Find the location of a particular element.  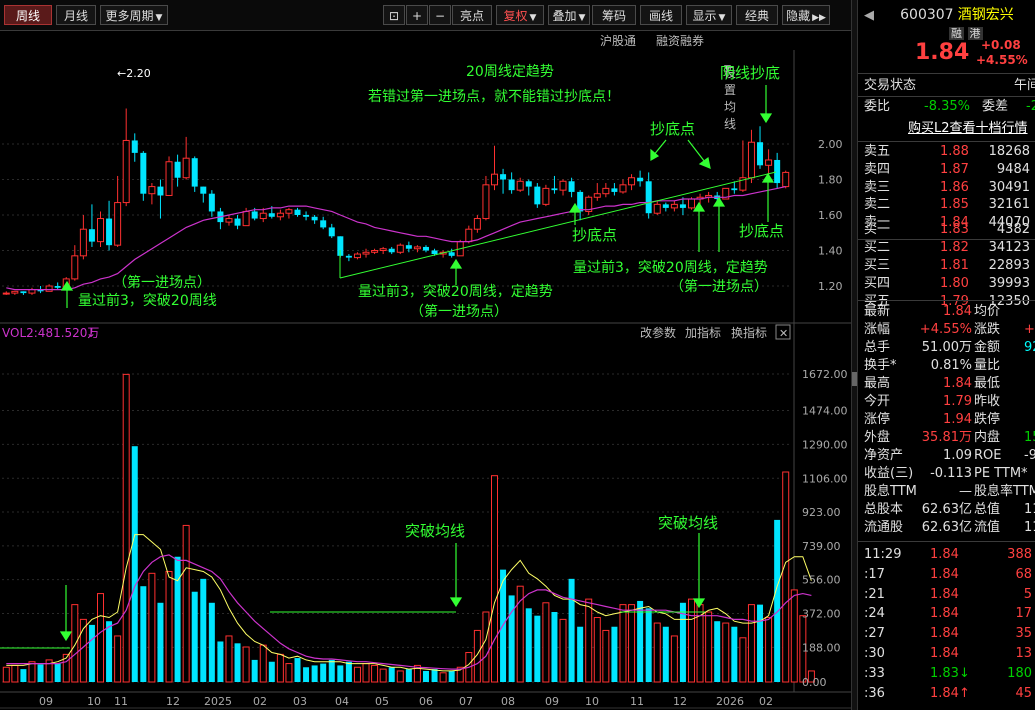

stock-code: 600307 is located at coordinates (927, 15).